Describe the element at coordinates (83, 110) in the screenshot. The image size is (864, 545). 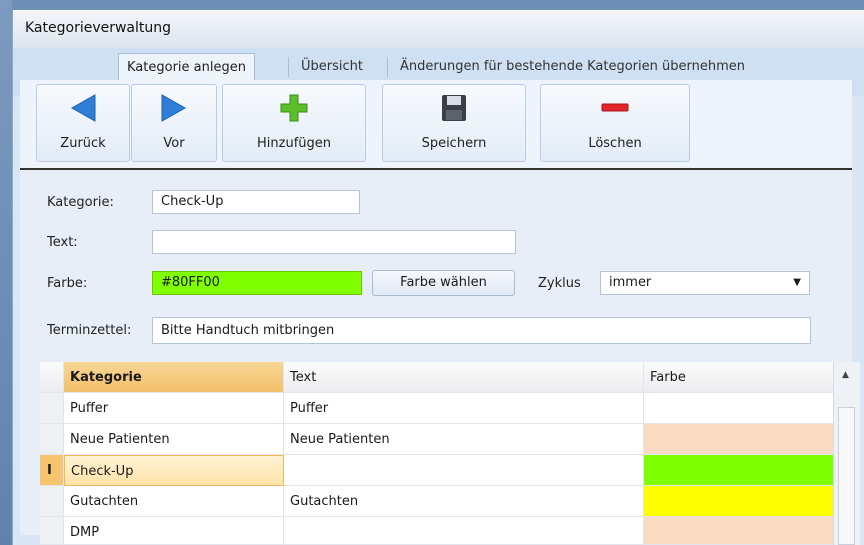
I see `arrow-left-icon` at that location.